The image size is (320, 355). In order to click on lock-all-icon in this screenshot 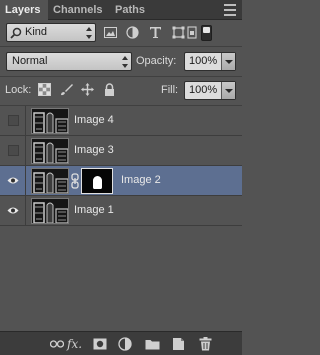, I will do `click(109, 89)`.